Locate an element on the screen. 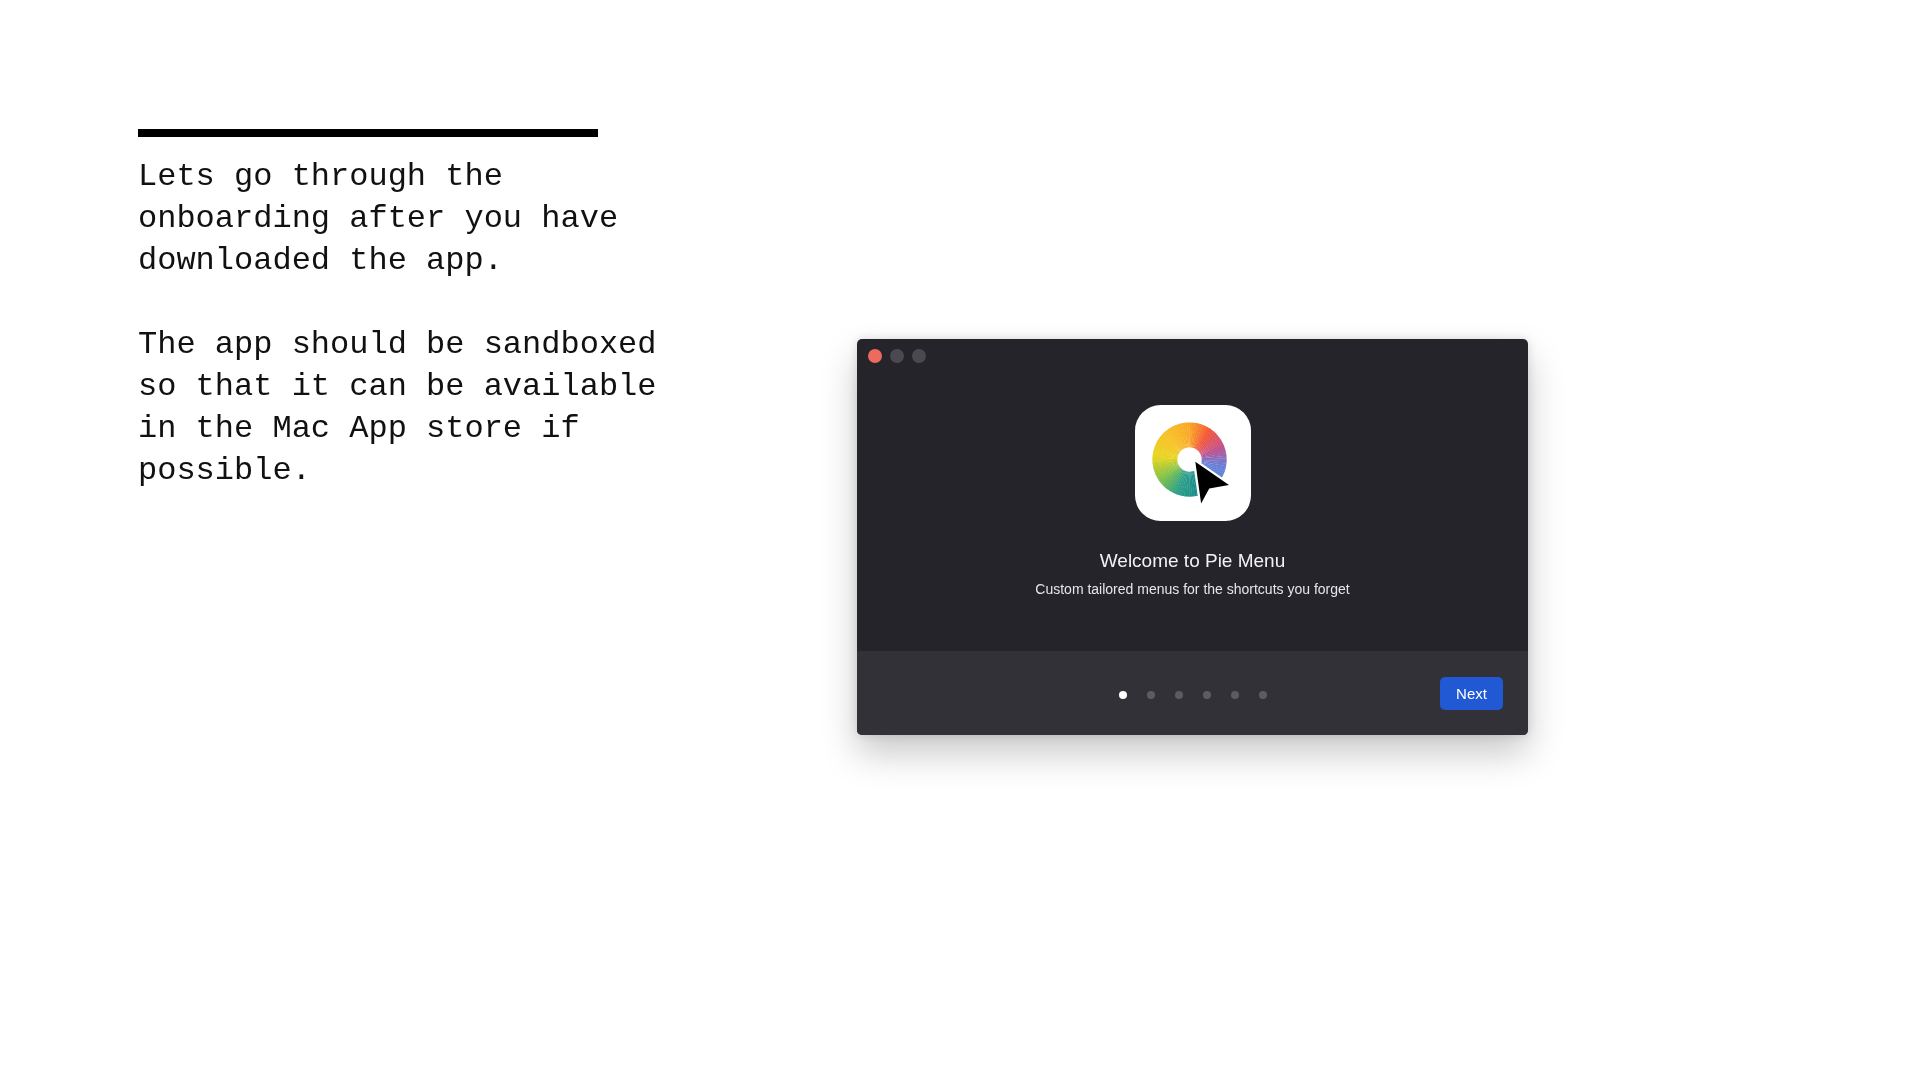  slide-paragraph: Lets go through the onboarding after you have downloaded the app. is located at coordinates (379, 219).